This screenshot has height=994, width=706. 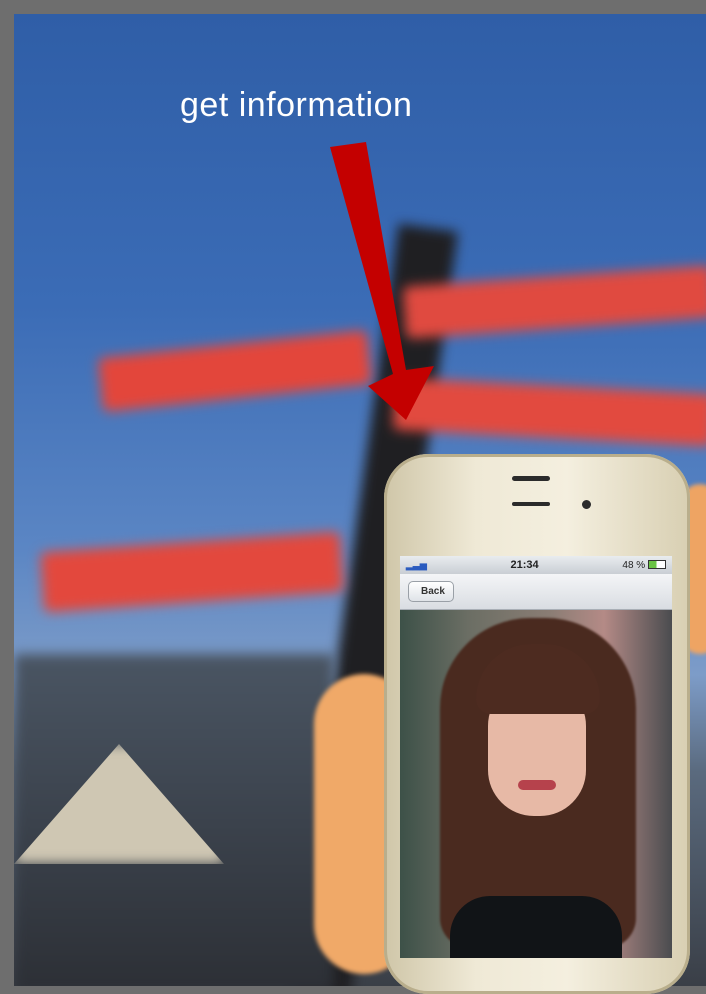 I want to click on caption-text: get information, so click(x=296, y=105).